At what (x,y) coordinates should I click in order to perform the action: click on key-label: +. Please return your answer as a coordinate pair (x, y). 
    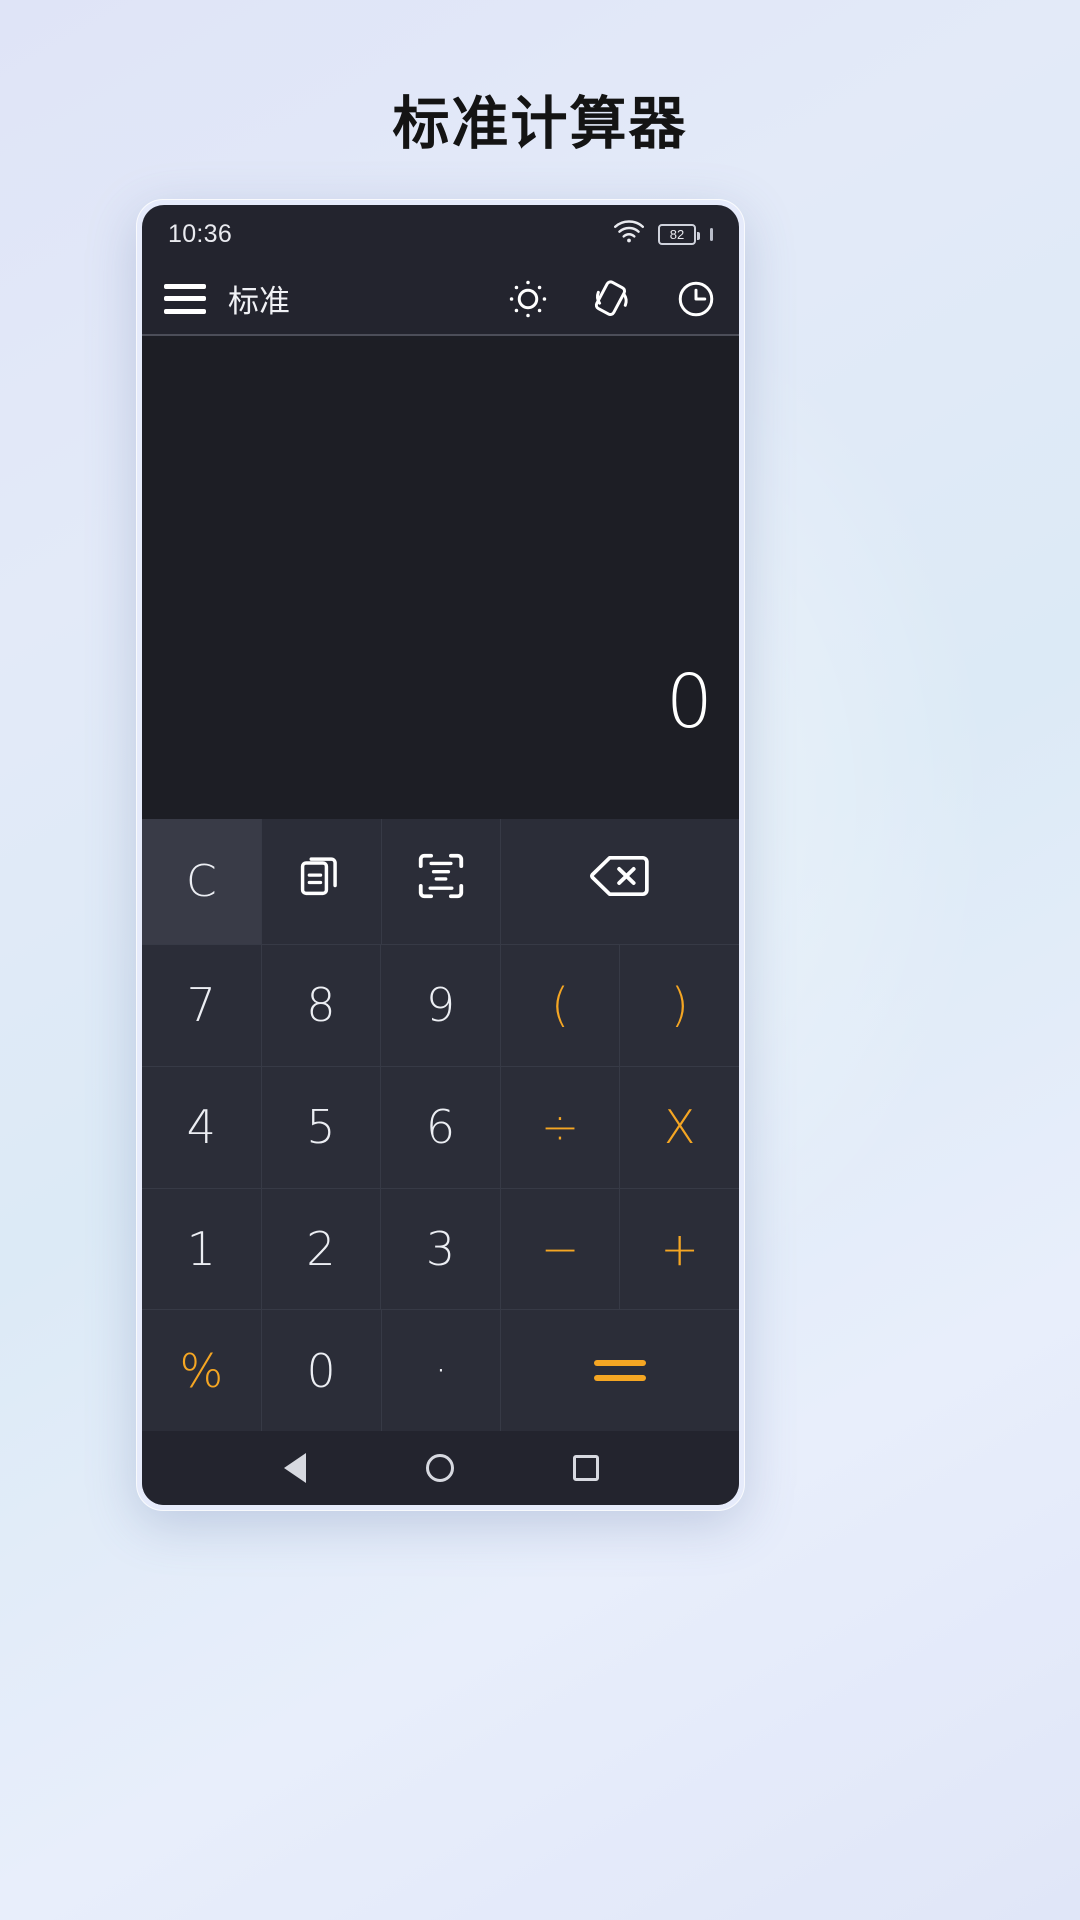
    Looking at the image, I should click on (679, 1248).